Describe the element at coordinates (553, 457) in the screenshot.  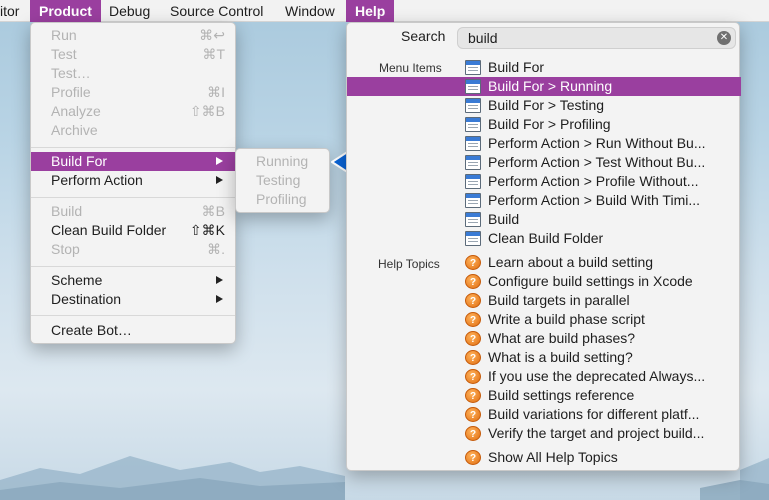
I see `result-label: Show All Help Topics` at that location.